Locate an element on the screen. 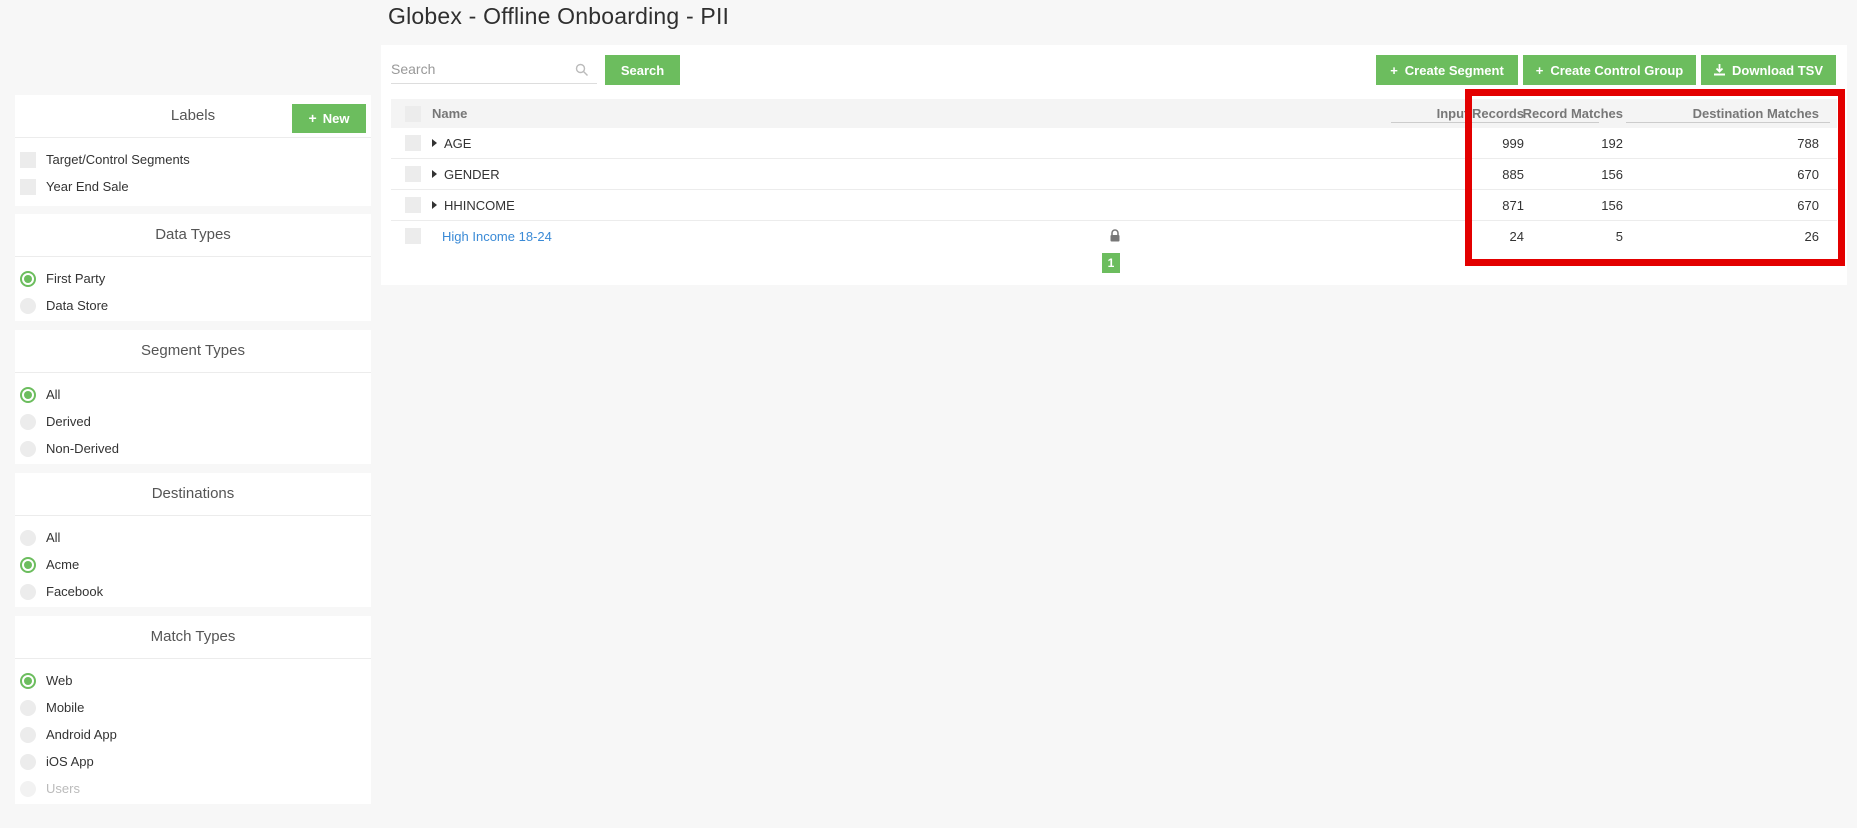 The width and height of the screenshot is (1857, 828). search-icon is located at coordinates (581, 69).